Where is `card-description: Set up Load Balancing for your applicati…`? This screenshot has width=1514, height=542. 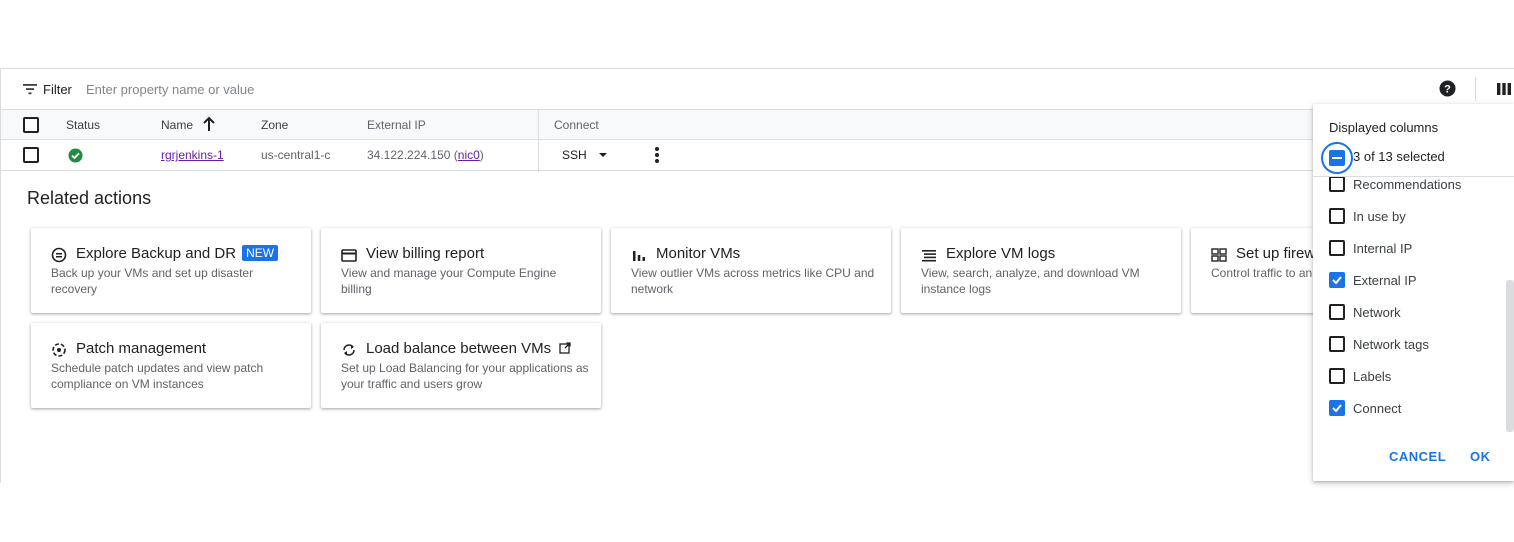 card-description: Set up Load Balancing for your applicati… is located at coordinates (465, 376).